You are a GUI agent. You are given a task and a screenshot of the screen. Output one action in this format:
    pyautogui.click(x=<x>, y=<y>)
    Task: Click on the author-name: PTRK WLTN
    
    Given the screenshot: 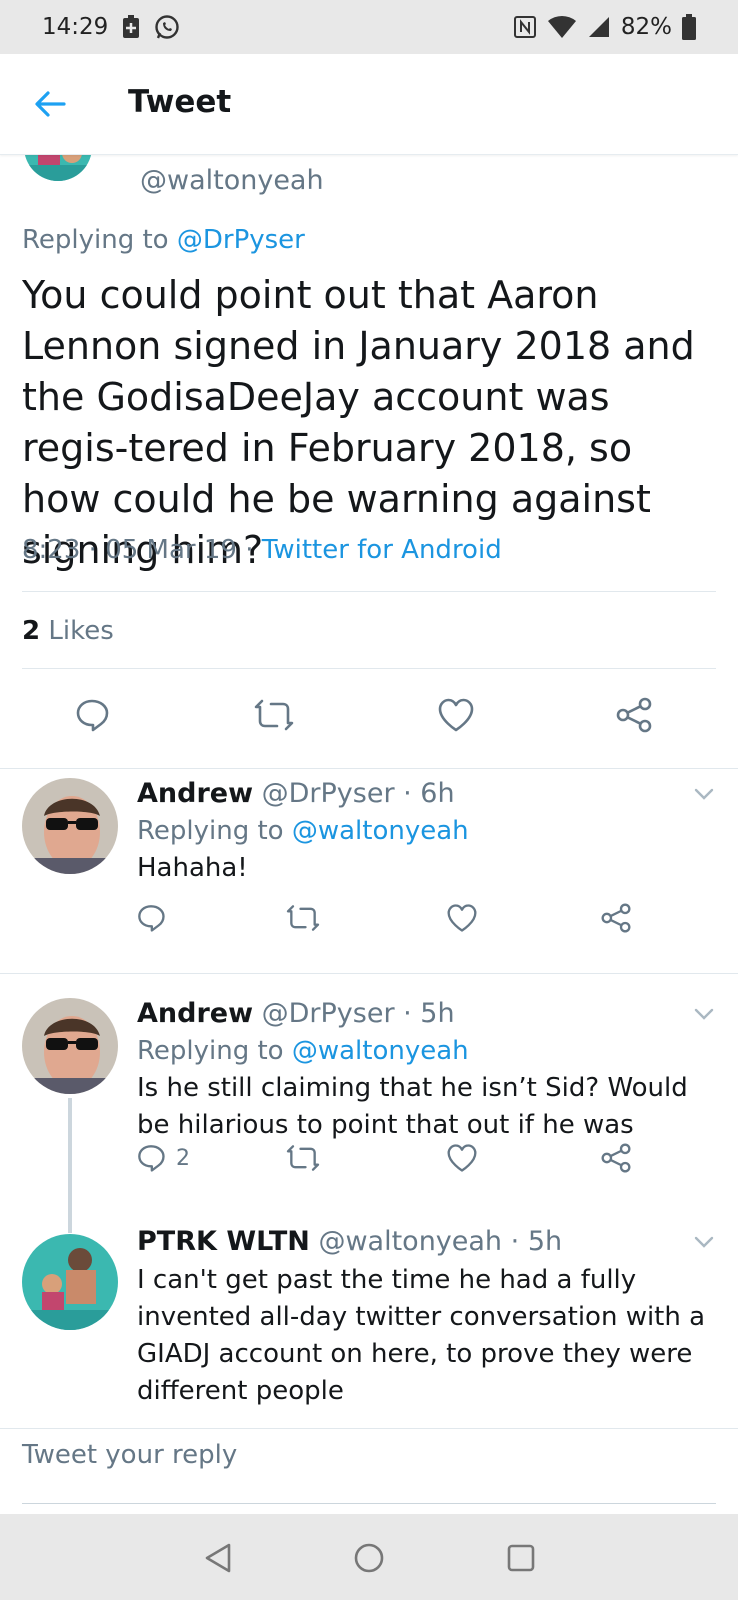 What is the action you would take?
    pyautogui.click(x=223, y=1241)
    